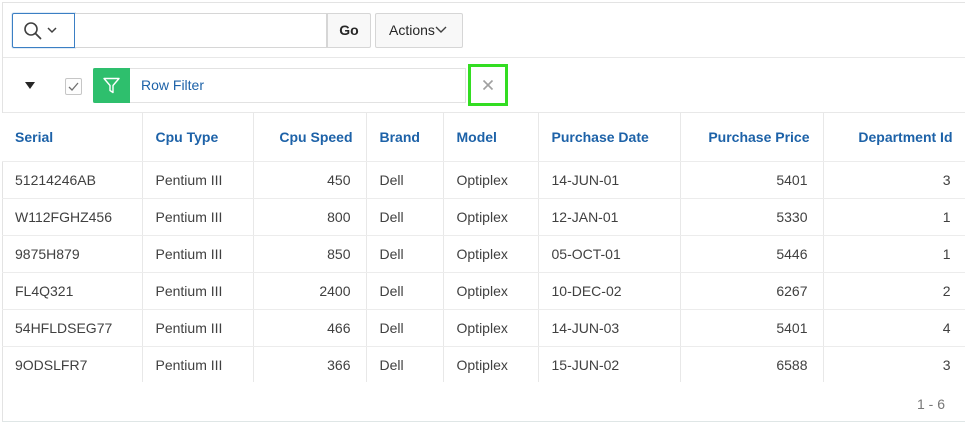  I want to click on report-toolbar: Go Actions, so click(484, 30).